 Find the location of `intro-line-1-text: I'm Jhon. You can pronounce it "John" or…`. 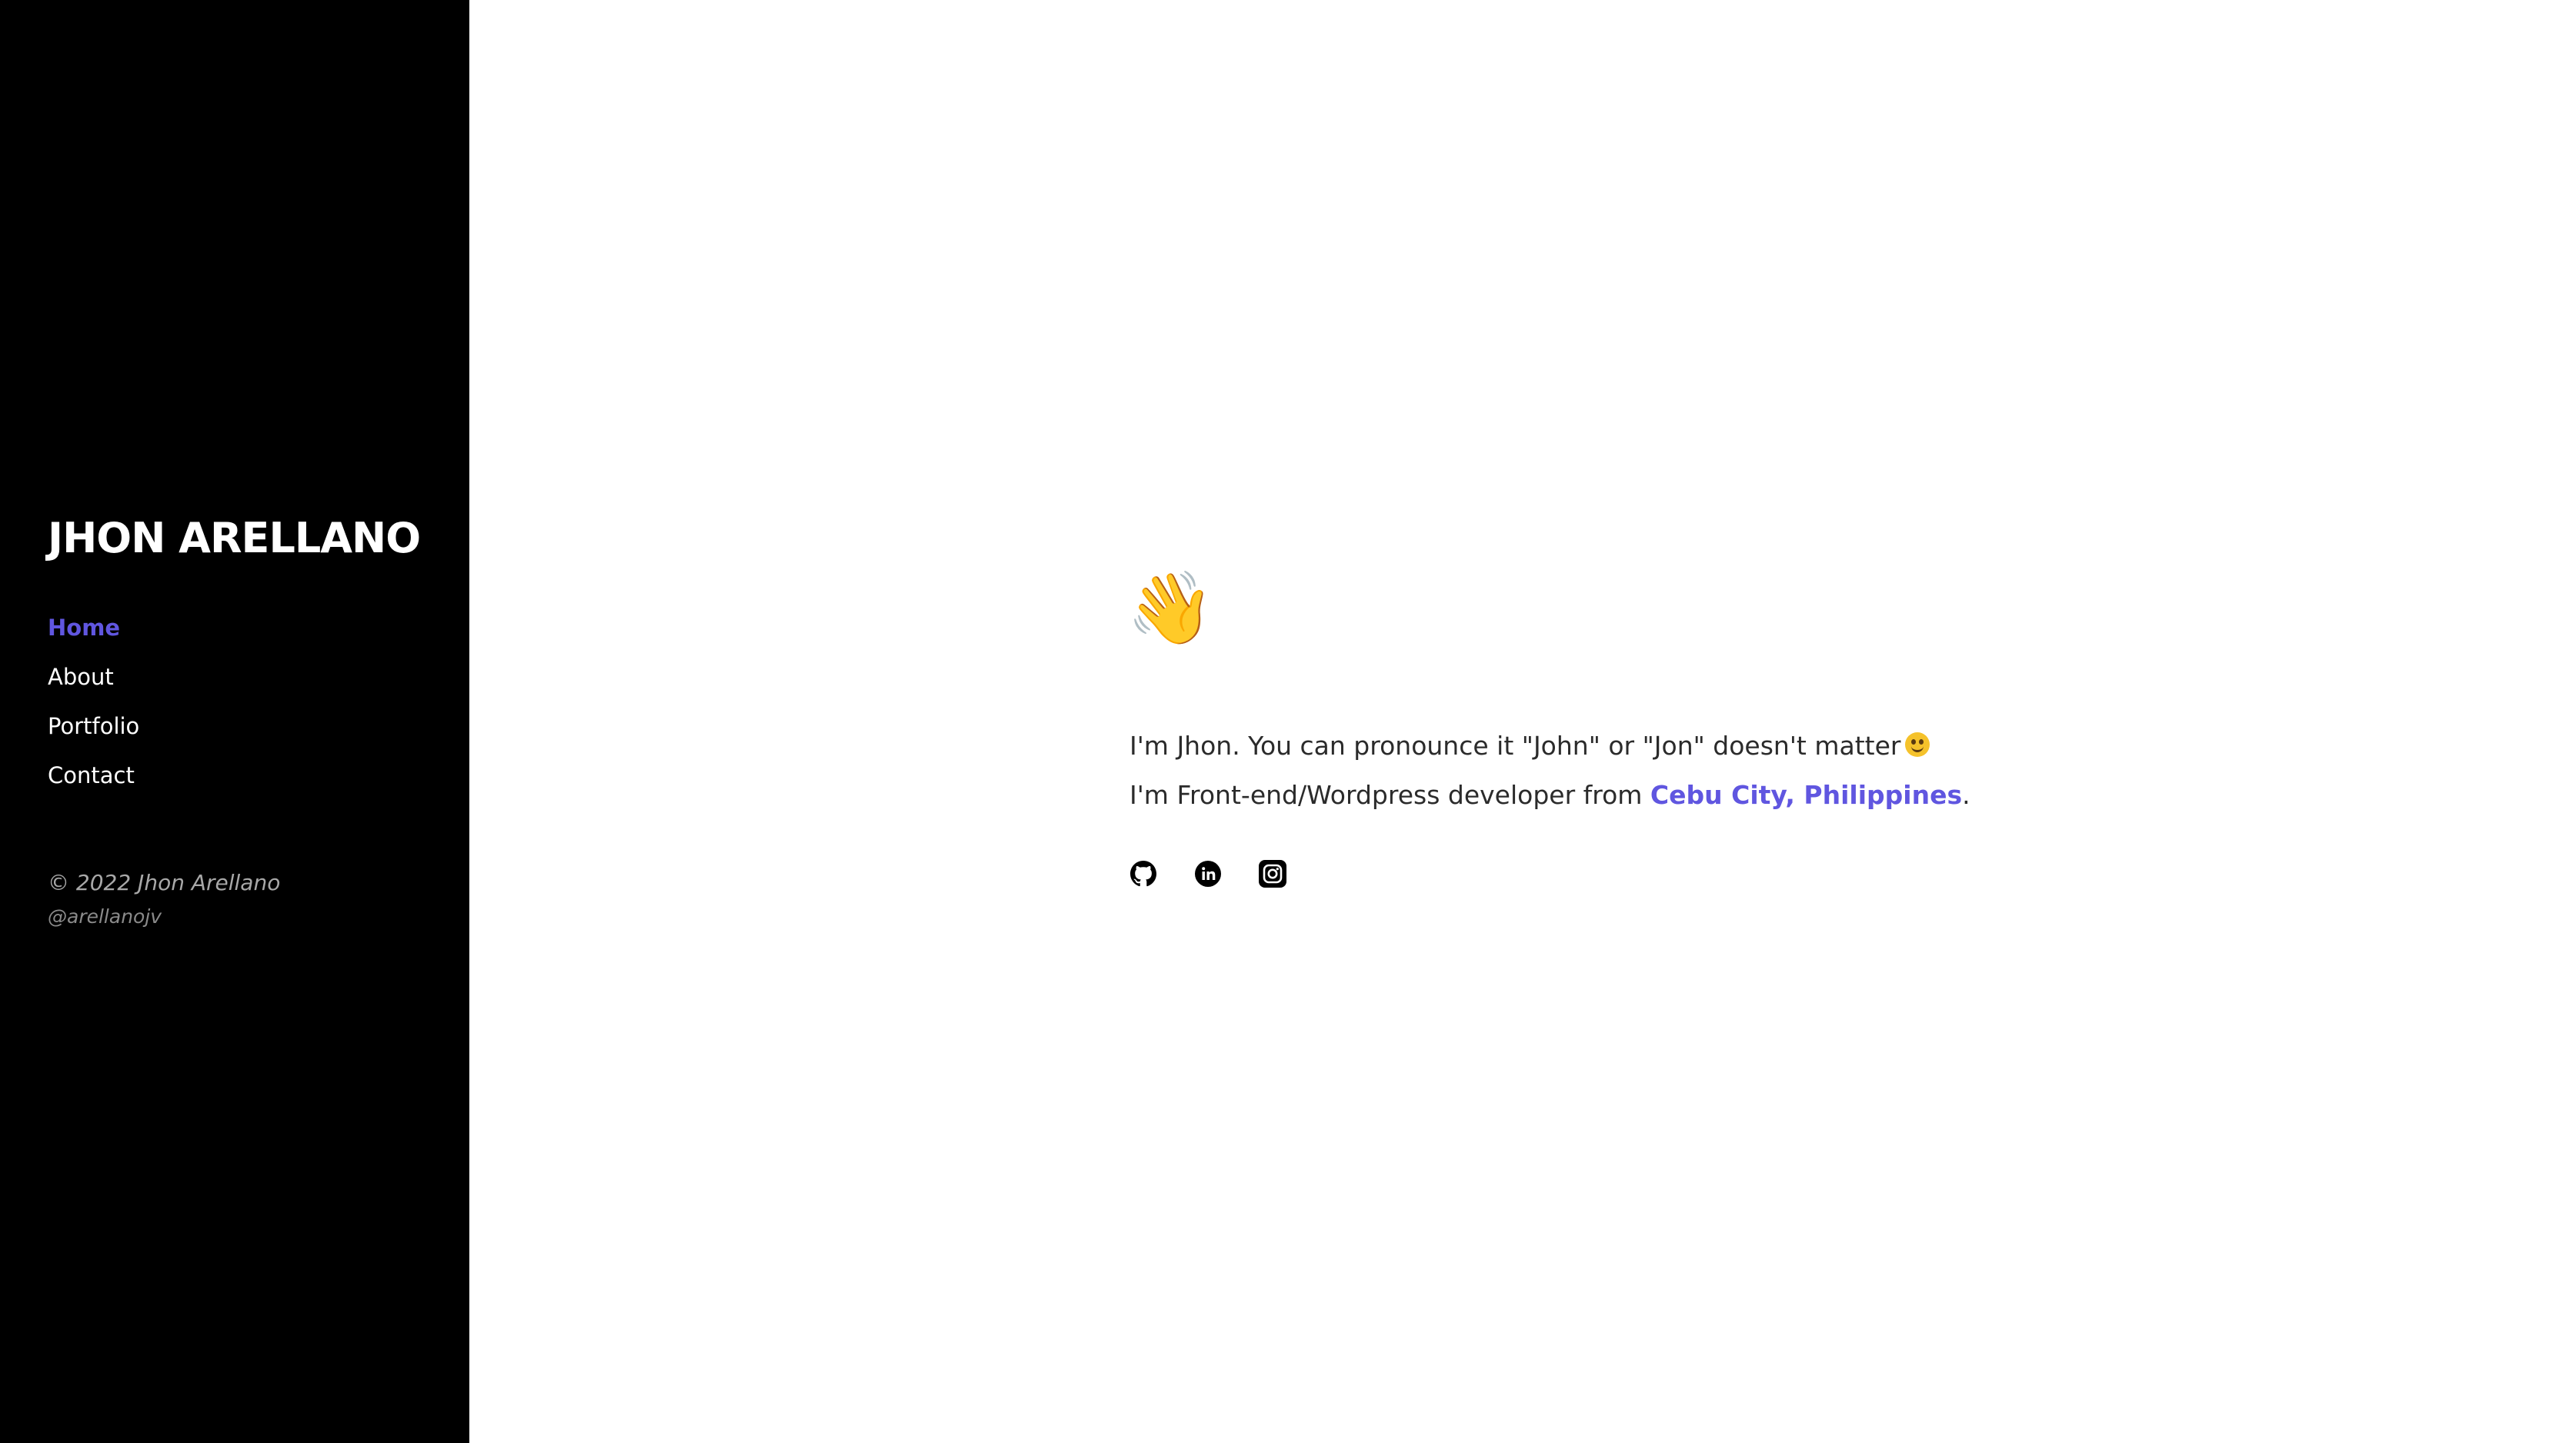

intro-line-1-text: I'm Jhon. You can pronounce it "John" or… is located at coordinates (1515, 746).